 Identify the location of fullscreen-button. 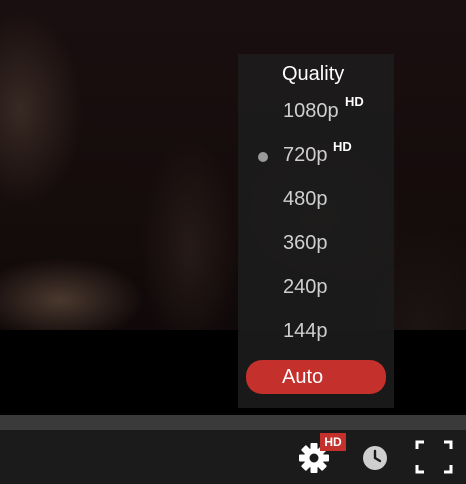
(434, 457).